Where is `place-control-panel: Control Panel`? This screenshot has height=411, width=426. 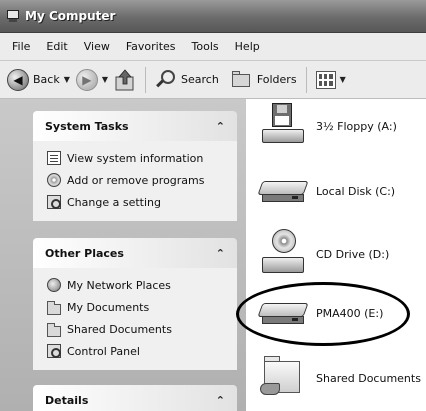 place-control-panel: Control Panel is located at coordinates (138, 351).